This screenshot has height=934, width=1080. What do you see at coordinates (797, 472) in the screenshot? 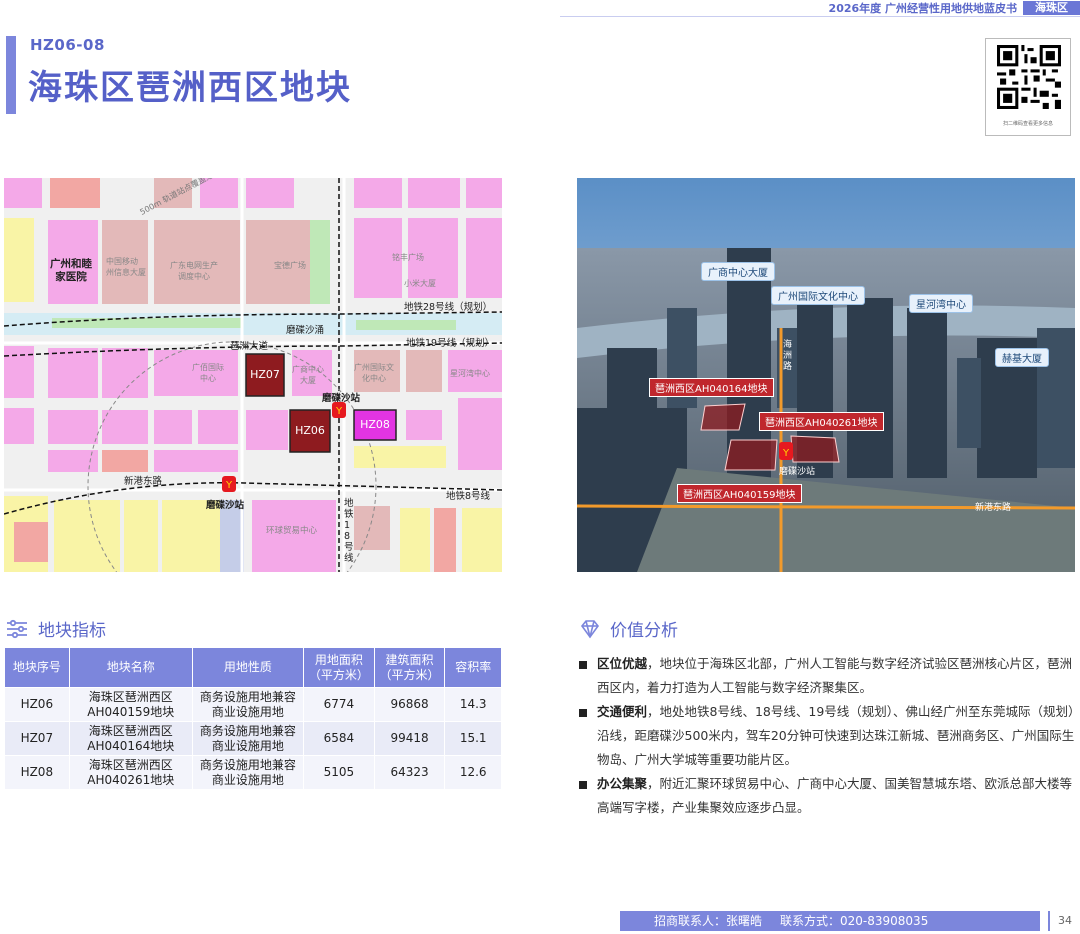
I see `photo-label-station: 磨碟沙站` at bounding box center [797, 472].